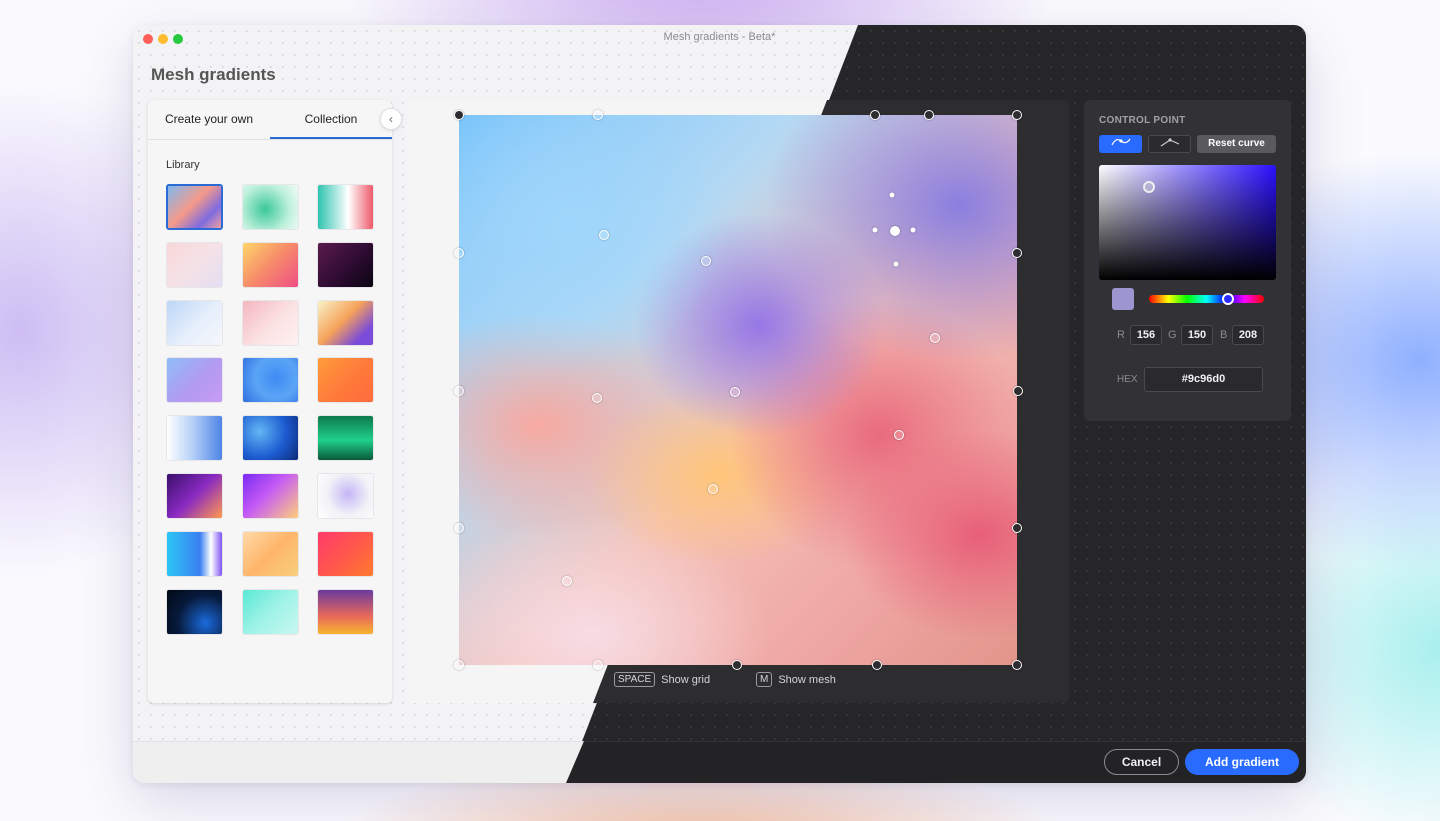 This screenshot has width=1440, height=821. Describe the element at coordinates (1248, 335) in the screenshot. I see `b-input: 208` at that location.